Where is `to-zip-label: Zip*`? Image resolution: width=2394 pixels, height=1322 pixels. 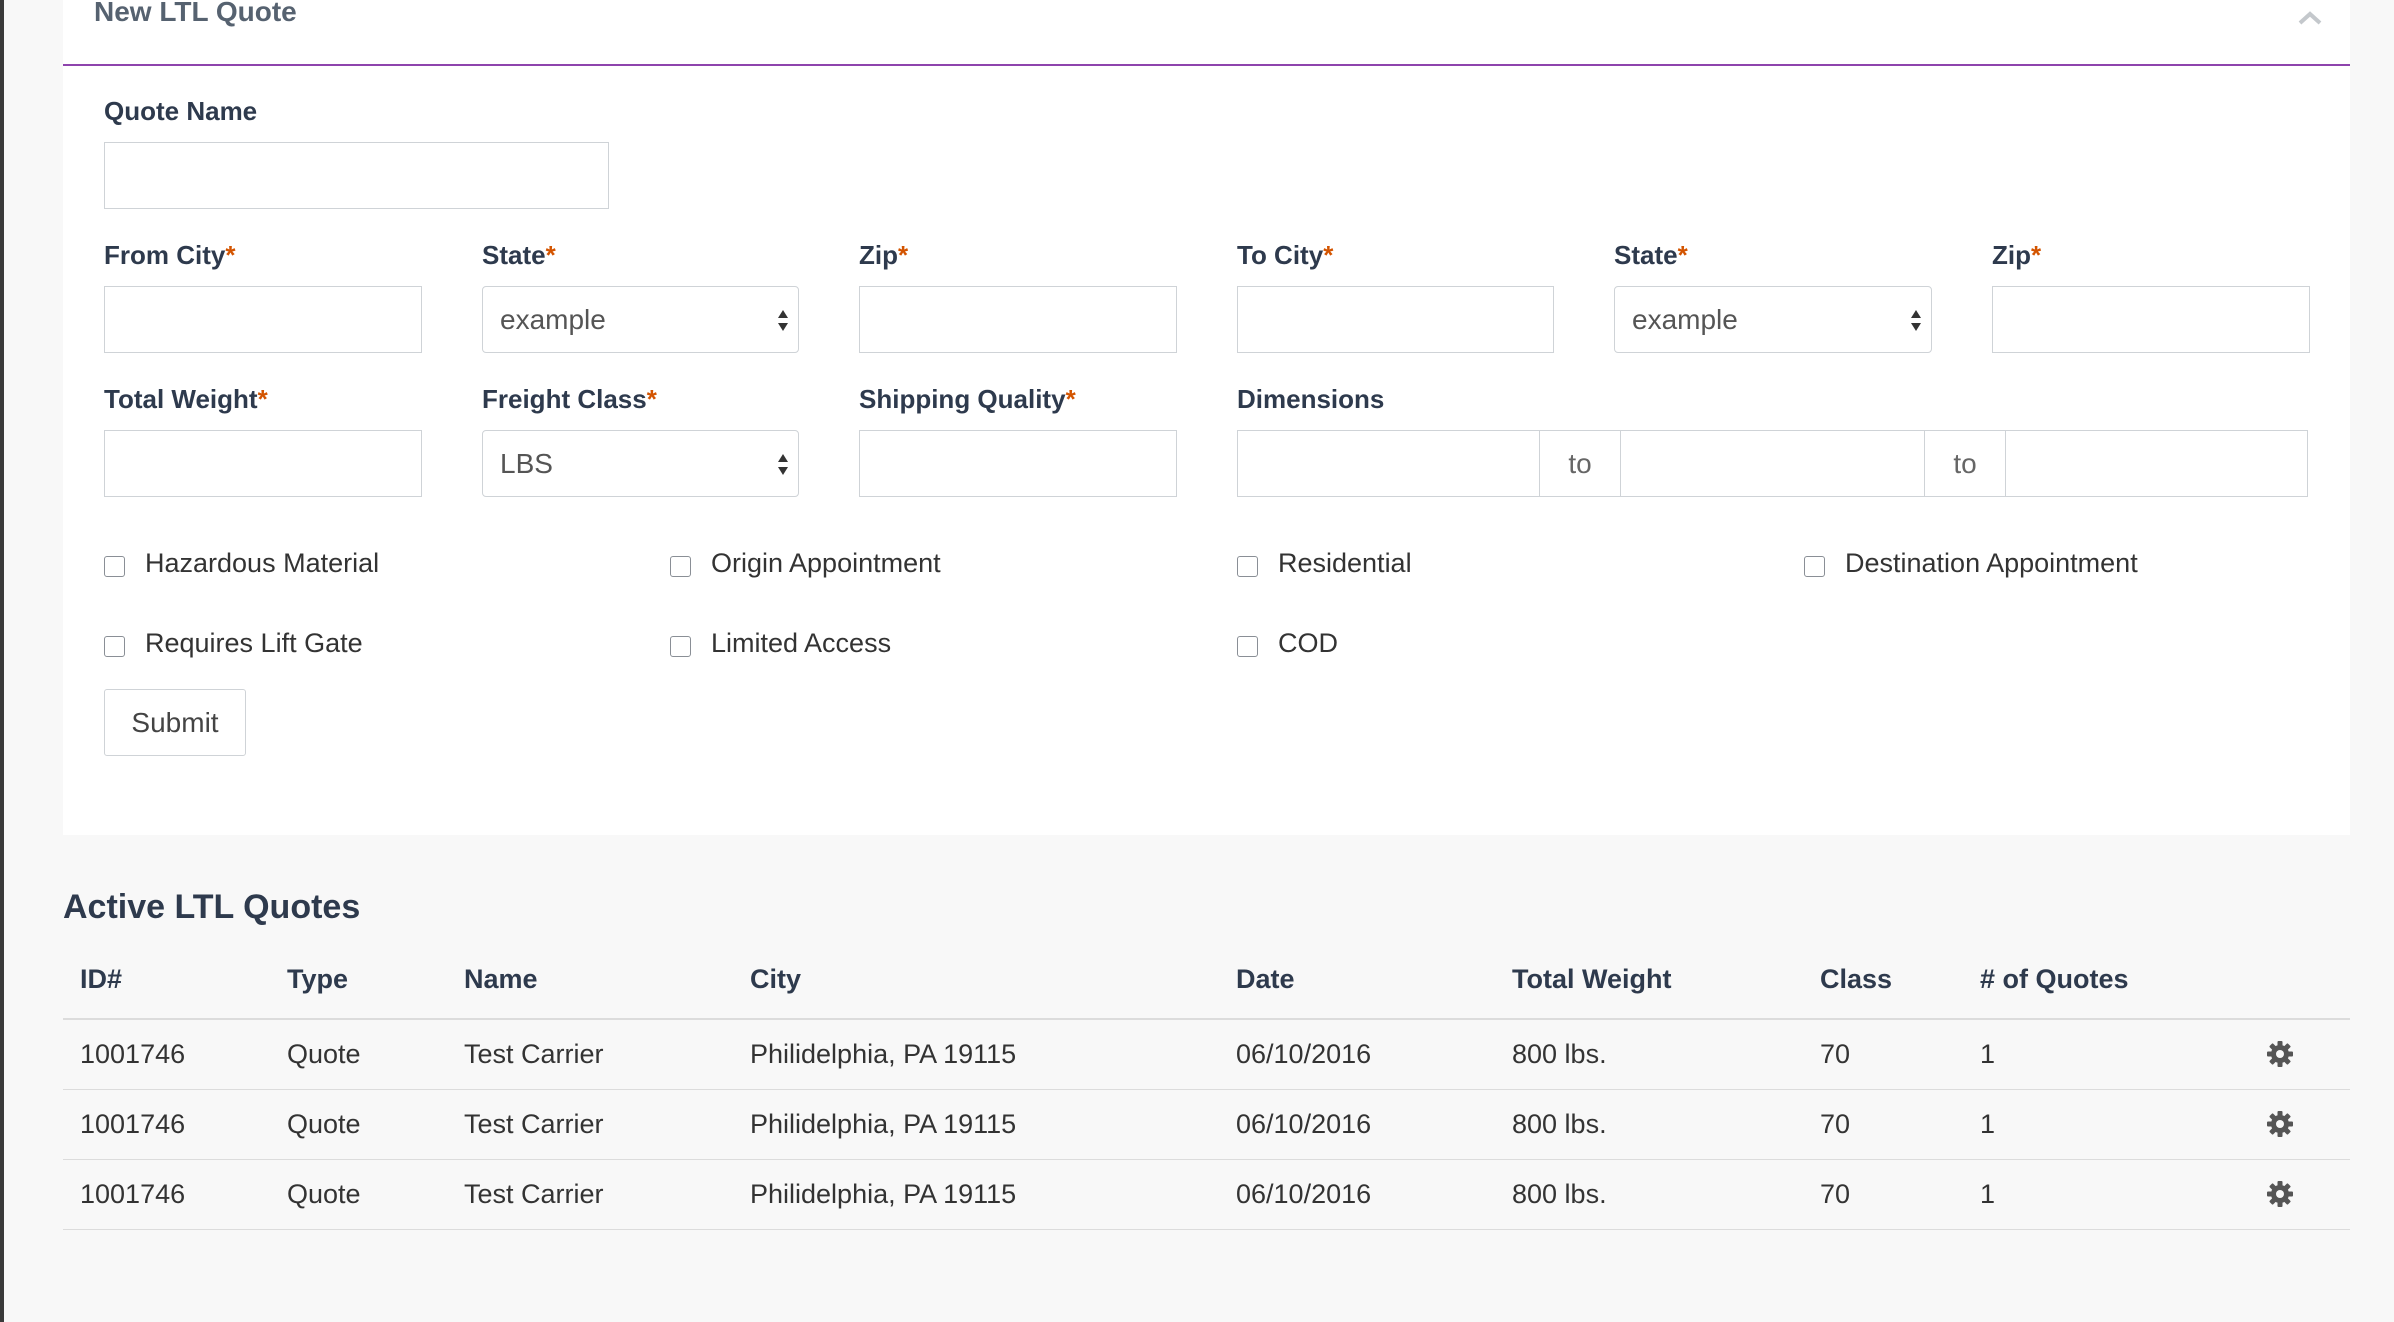 to-zip-label: Zip* is located at coordinates (2017, 255).